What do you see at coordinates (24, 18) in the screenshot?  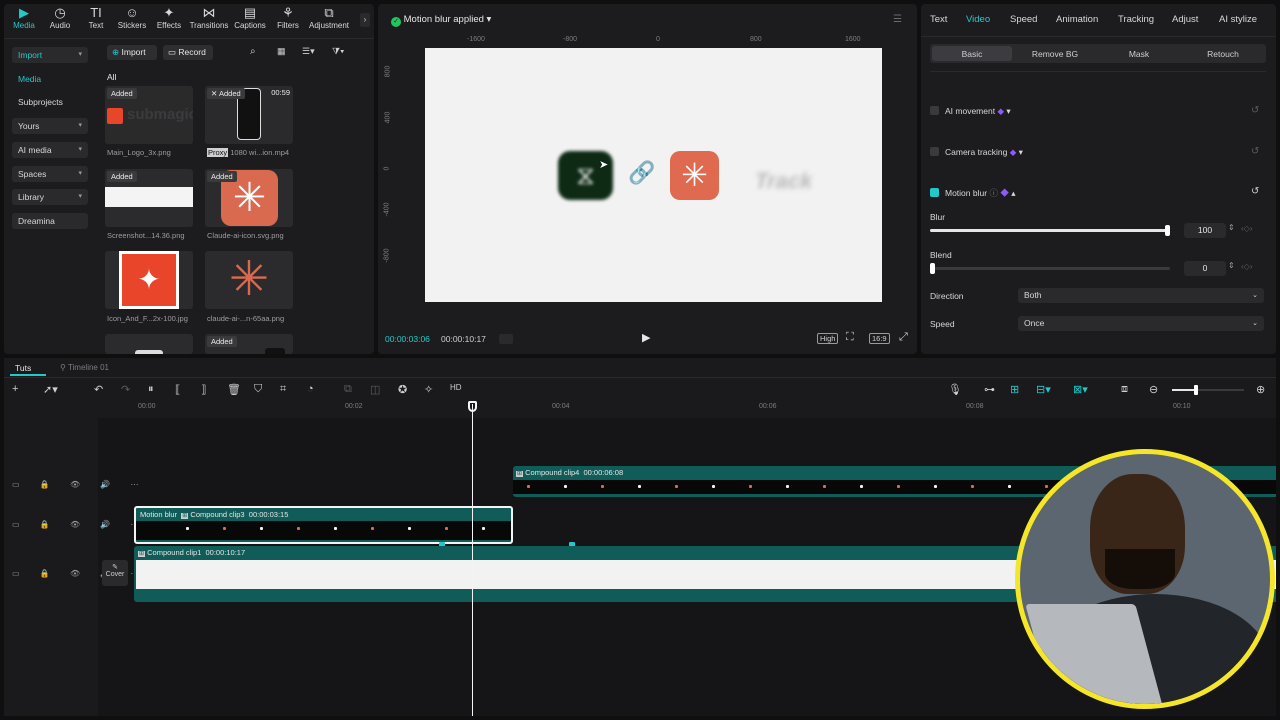 I see `toolbar-media: ▶ Media` at bounding box center [24, 18].